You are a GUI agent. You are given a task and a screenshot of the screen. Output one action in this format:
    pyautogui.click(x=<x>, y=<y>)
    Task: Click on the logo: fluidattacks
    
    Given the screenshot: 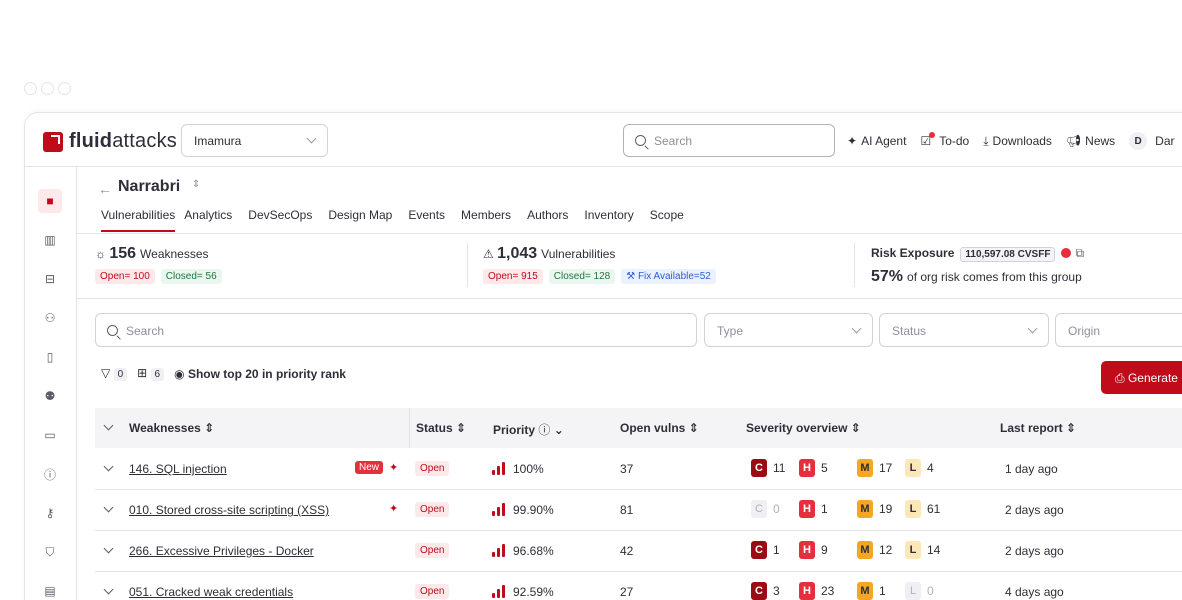 What is the action you would take?
    pyautogui.click(x=110, y=141)
    